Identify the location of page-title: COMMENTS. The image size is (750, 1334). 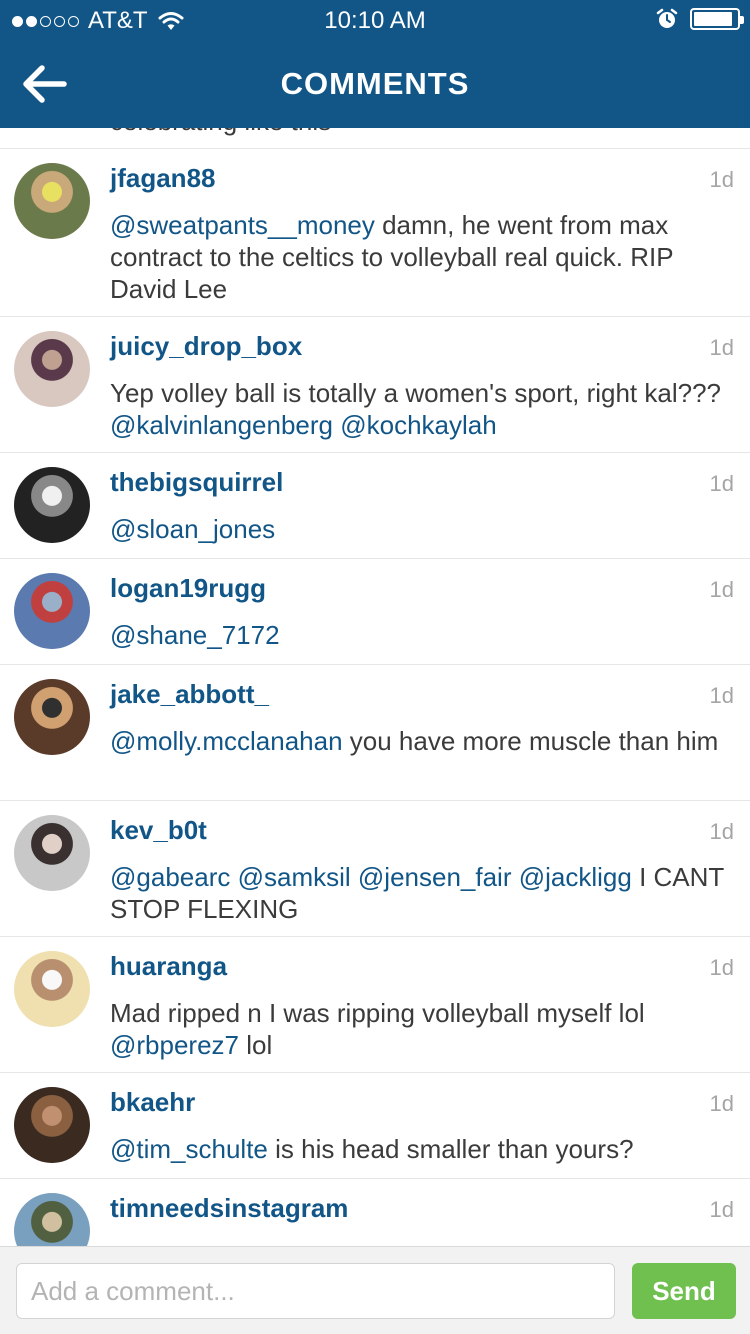
(375, 83).